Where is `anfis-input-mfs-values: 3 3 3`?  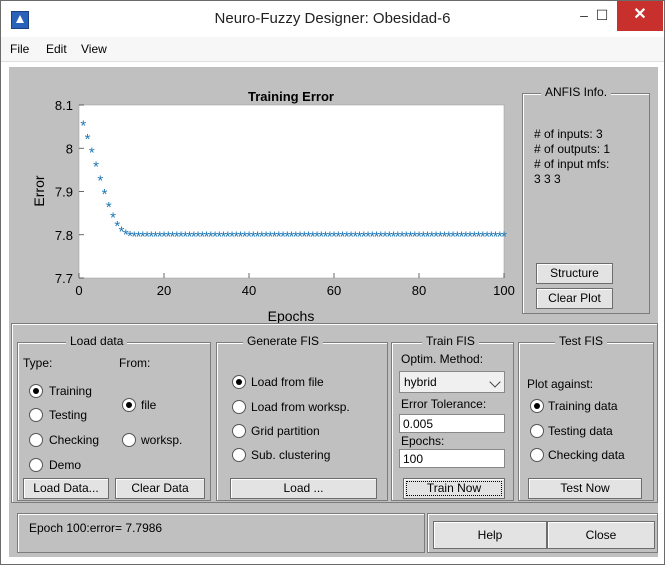
anfis-input-mfs-values: 3 3 3 is located at coordinates (547, 179).